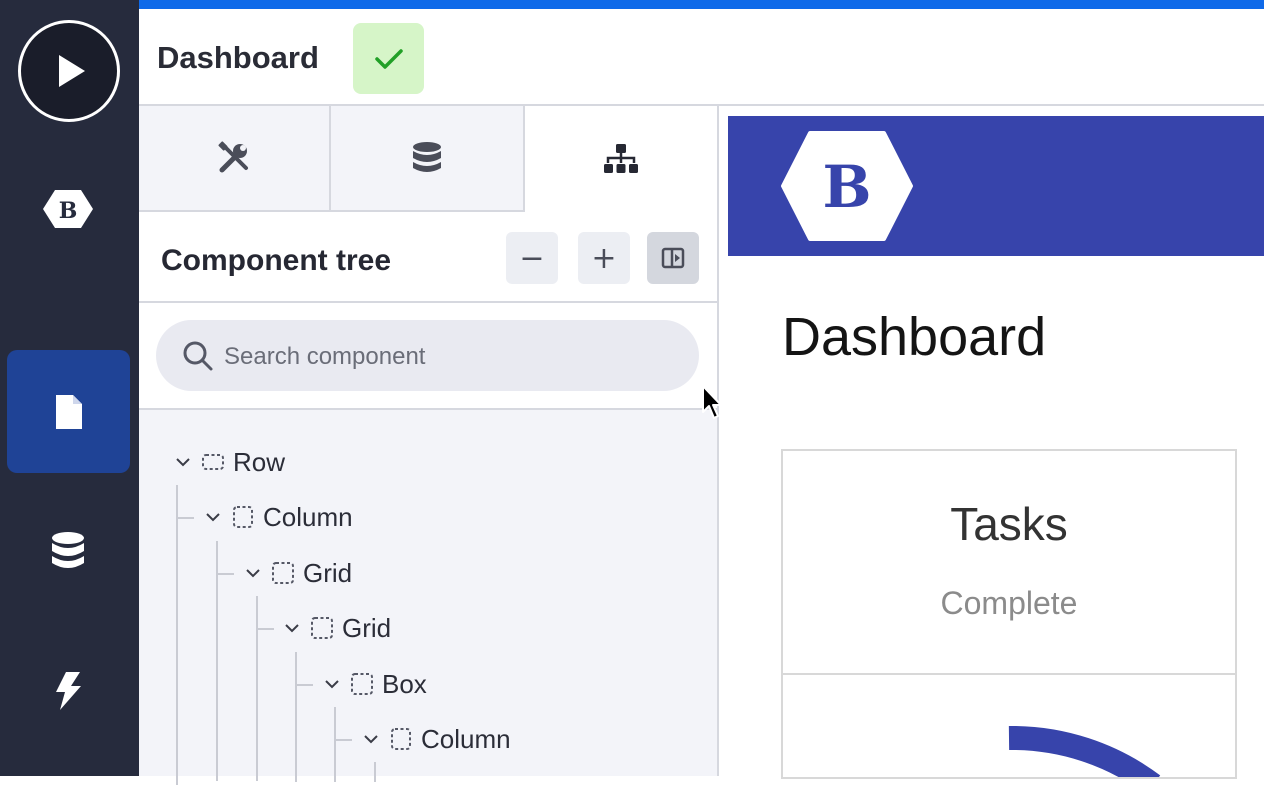 The height and width of the screenshot is (785, 1264). I want to click on panel-toggle-icon, so click(673, 258).